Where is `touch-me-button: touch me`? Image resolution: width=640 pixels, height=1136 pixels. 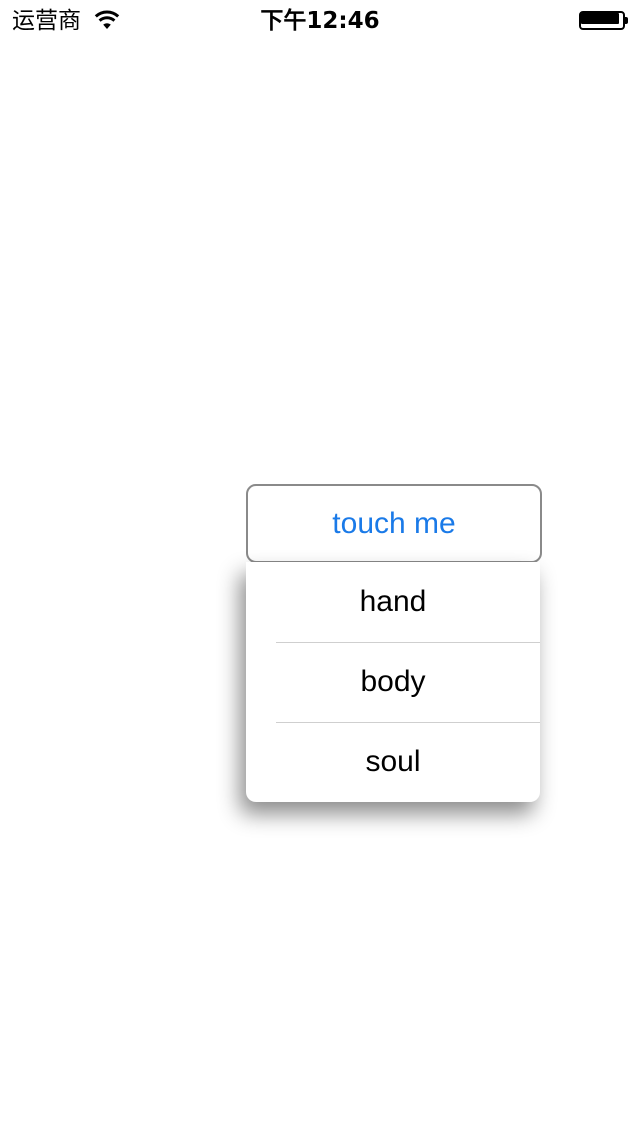
touch-me-button: touch me is located at coordinates (394, 523).